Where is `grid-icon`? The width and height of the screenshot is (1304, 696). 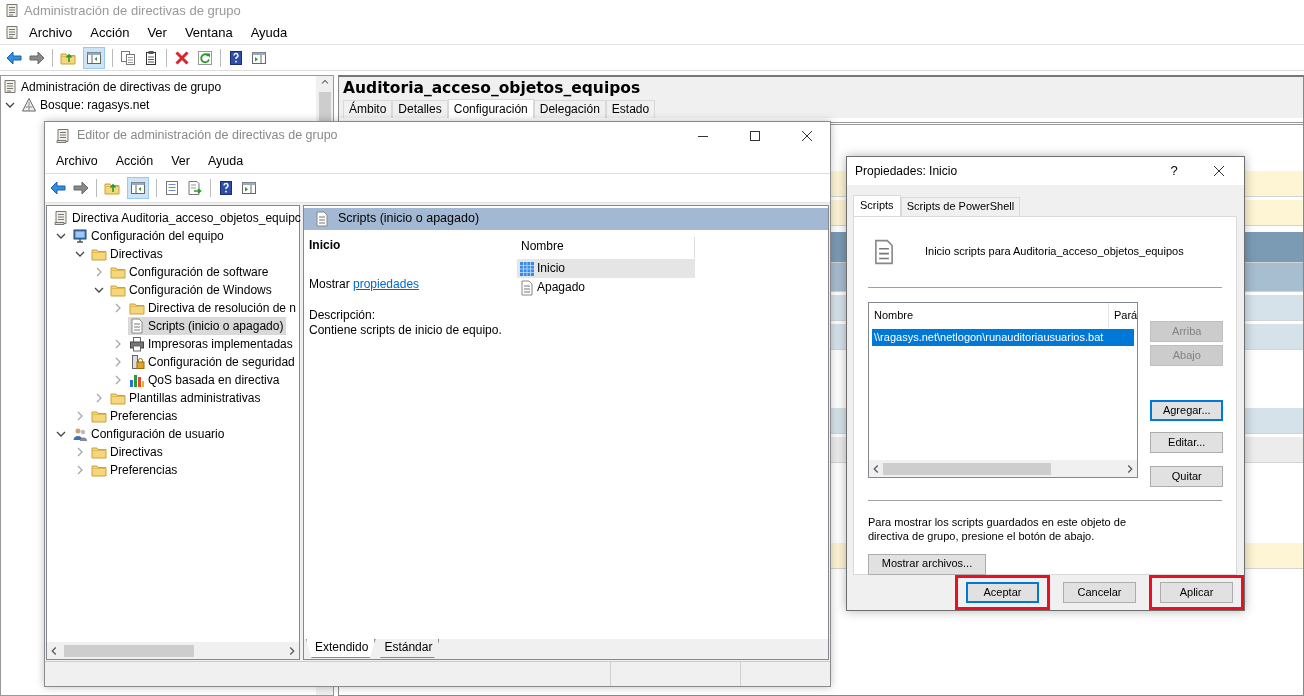 grid-icon is located at coordinates (527, 268).